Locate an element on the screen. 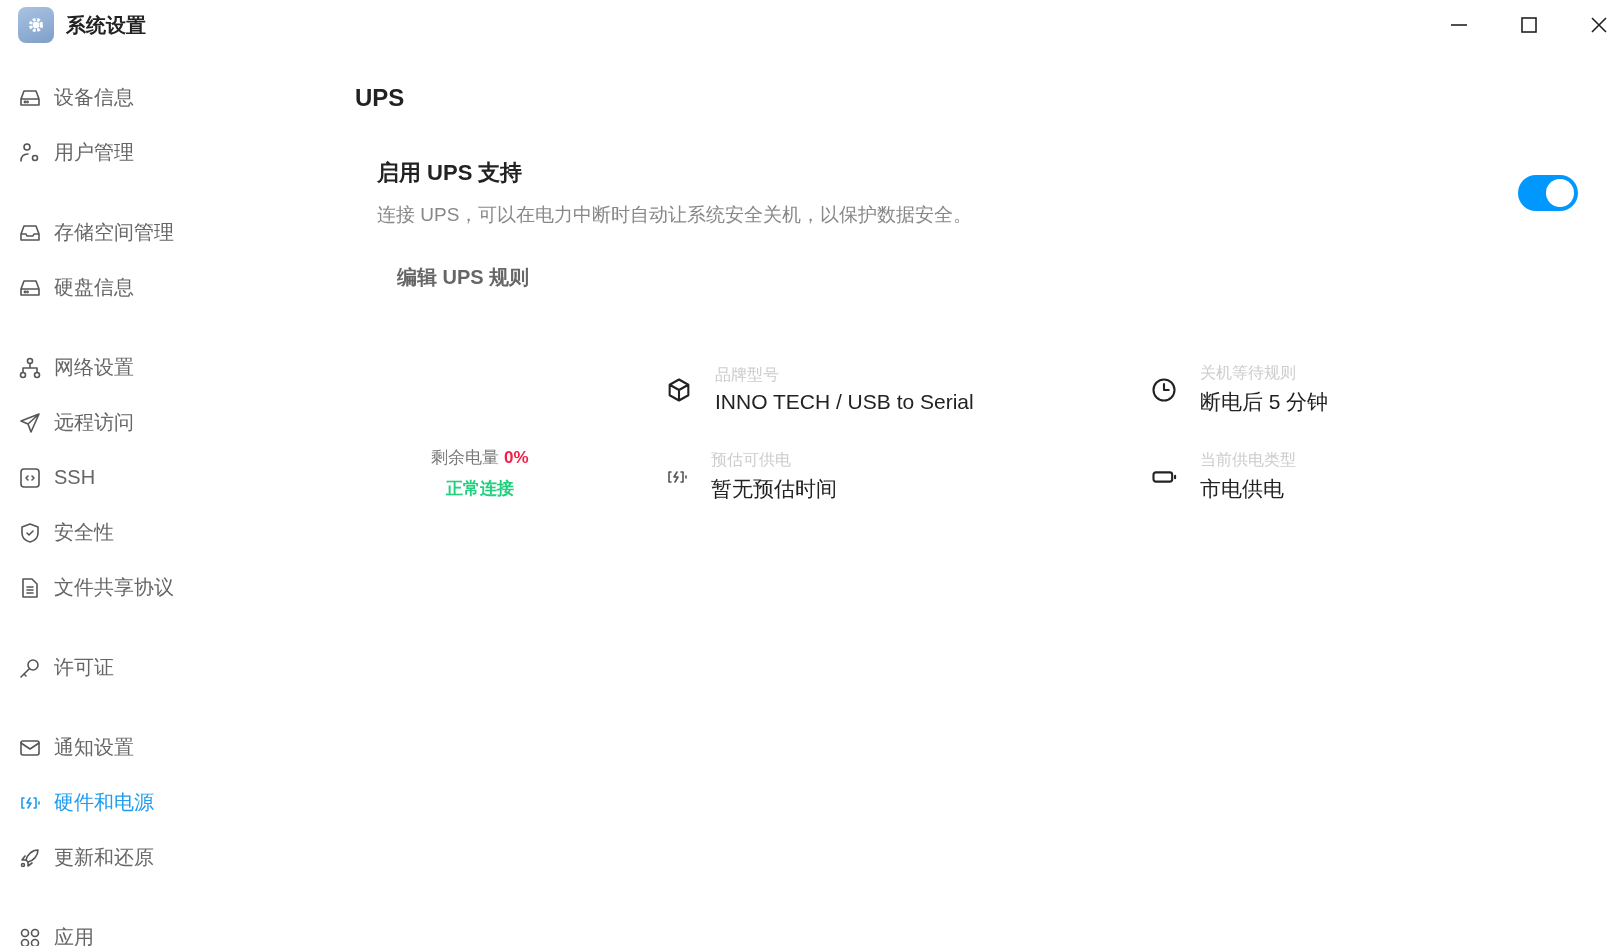  info-value: INNO TECH / USB to Serial is located at coordinates (844, 402).